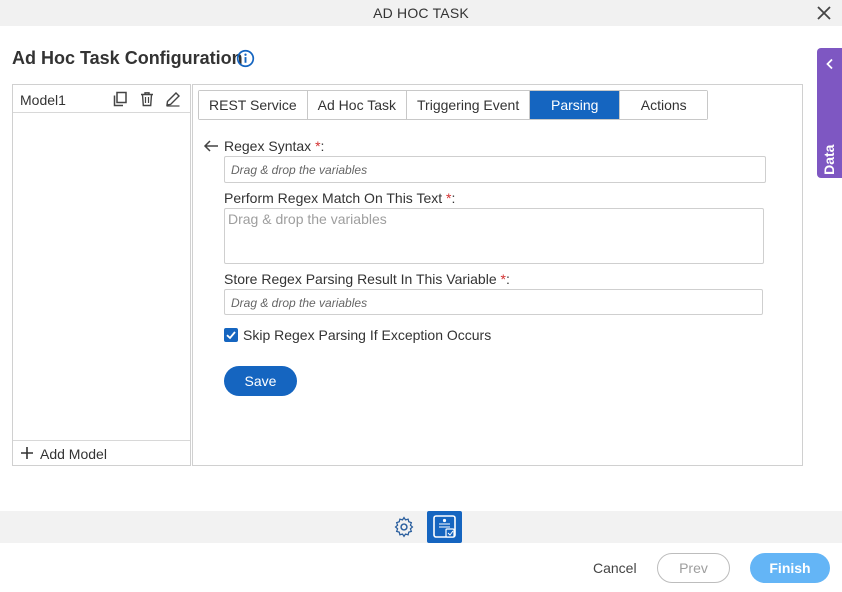 The height and width of the screenshot is (592, 842). Describe the element at coordinates (829, 127) in the screenshot. I see `app-data-tab: App Data` at that location.